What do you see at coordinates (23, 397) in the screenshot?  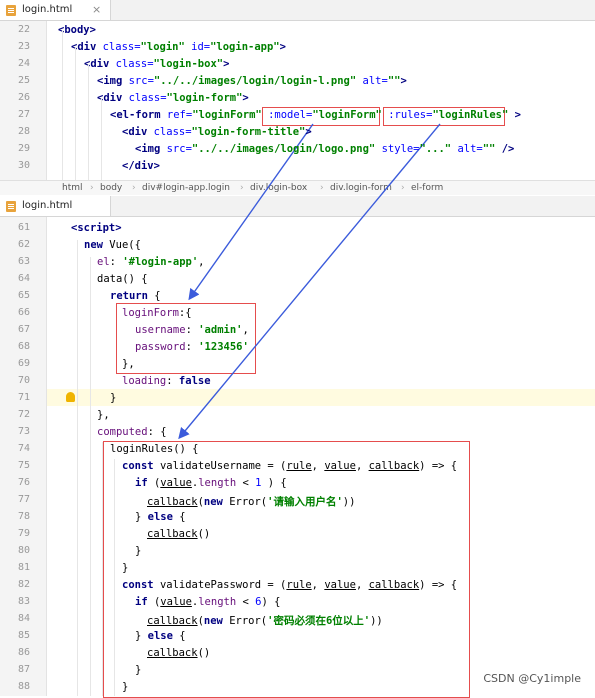 I see `line-number: 71` at bounding box center [23, 397].